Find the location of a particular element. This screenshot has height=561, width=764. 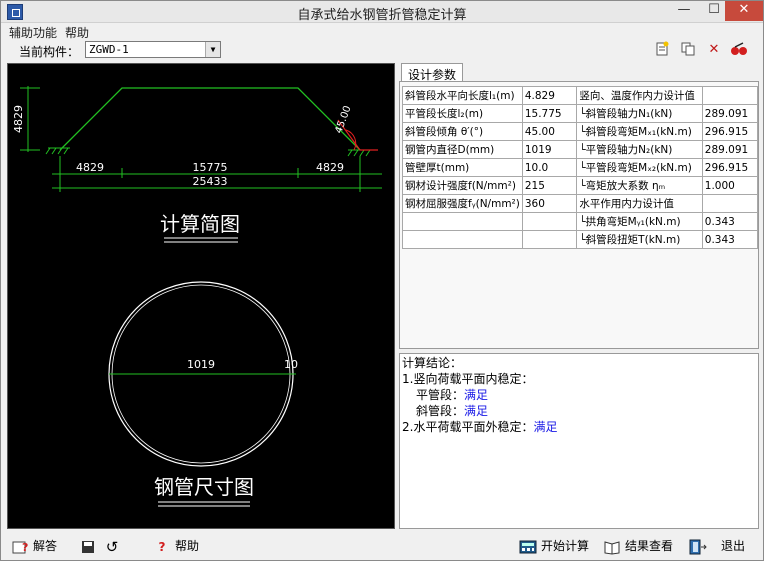

component-select: ZGWD-1 ▼ is located at coordinates (153, 49).